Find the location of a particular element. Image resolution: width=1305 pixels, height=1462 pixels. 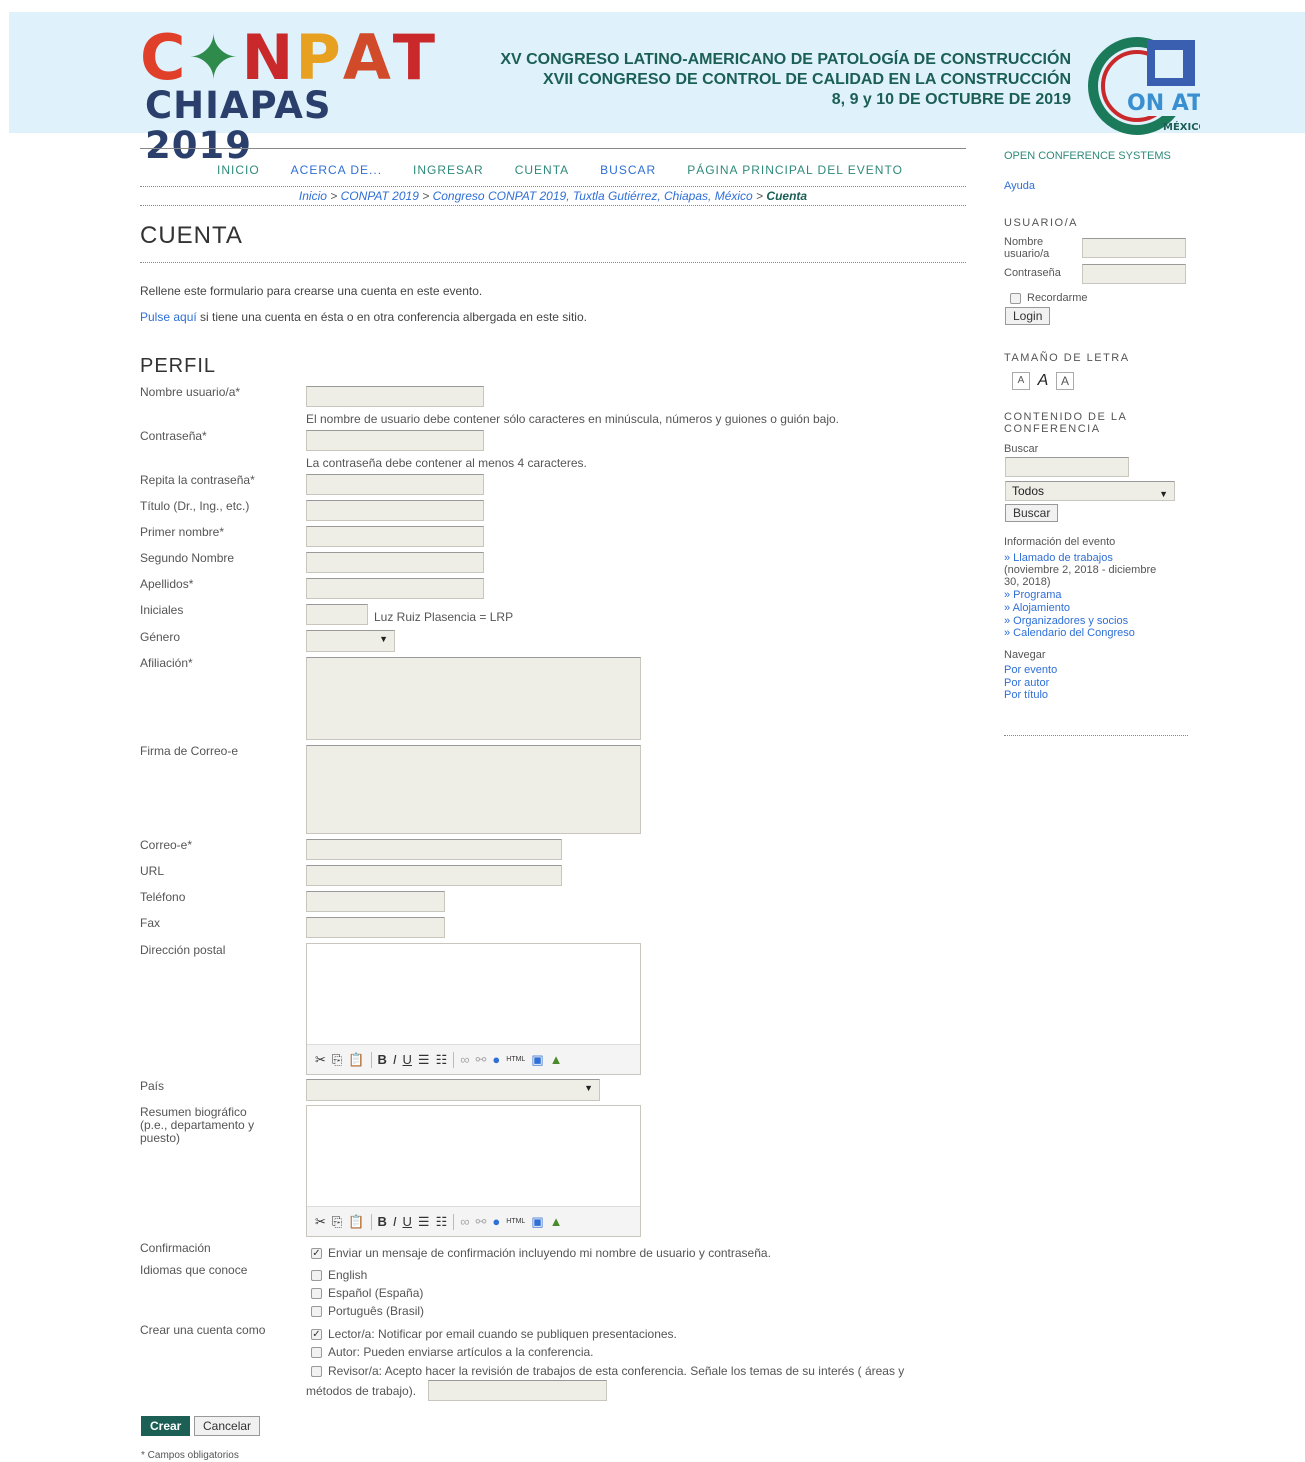

language-portuguese-checkbox is located at coordinates (316, 1311).